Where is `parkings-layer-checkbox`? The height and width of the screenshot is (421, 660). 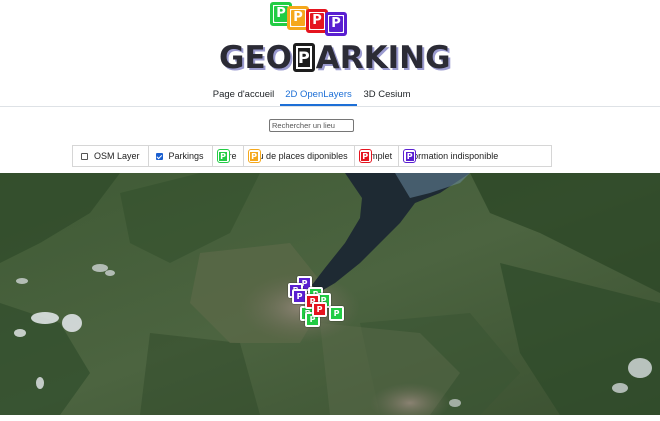 parkings-layer-checkbox is located at coordinates (159, 156).